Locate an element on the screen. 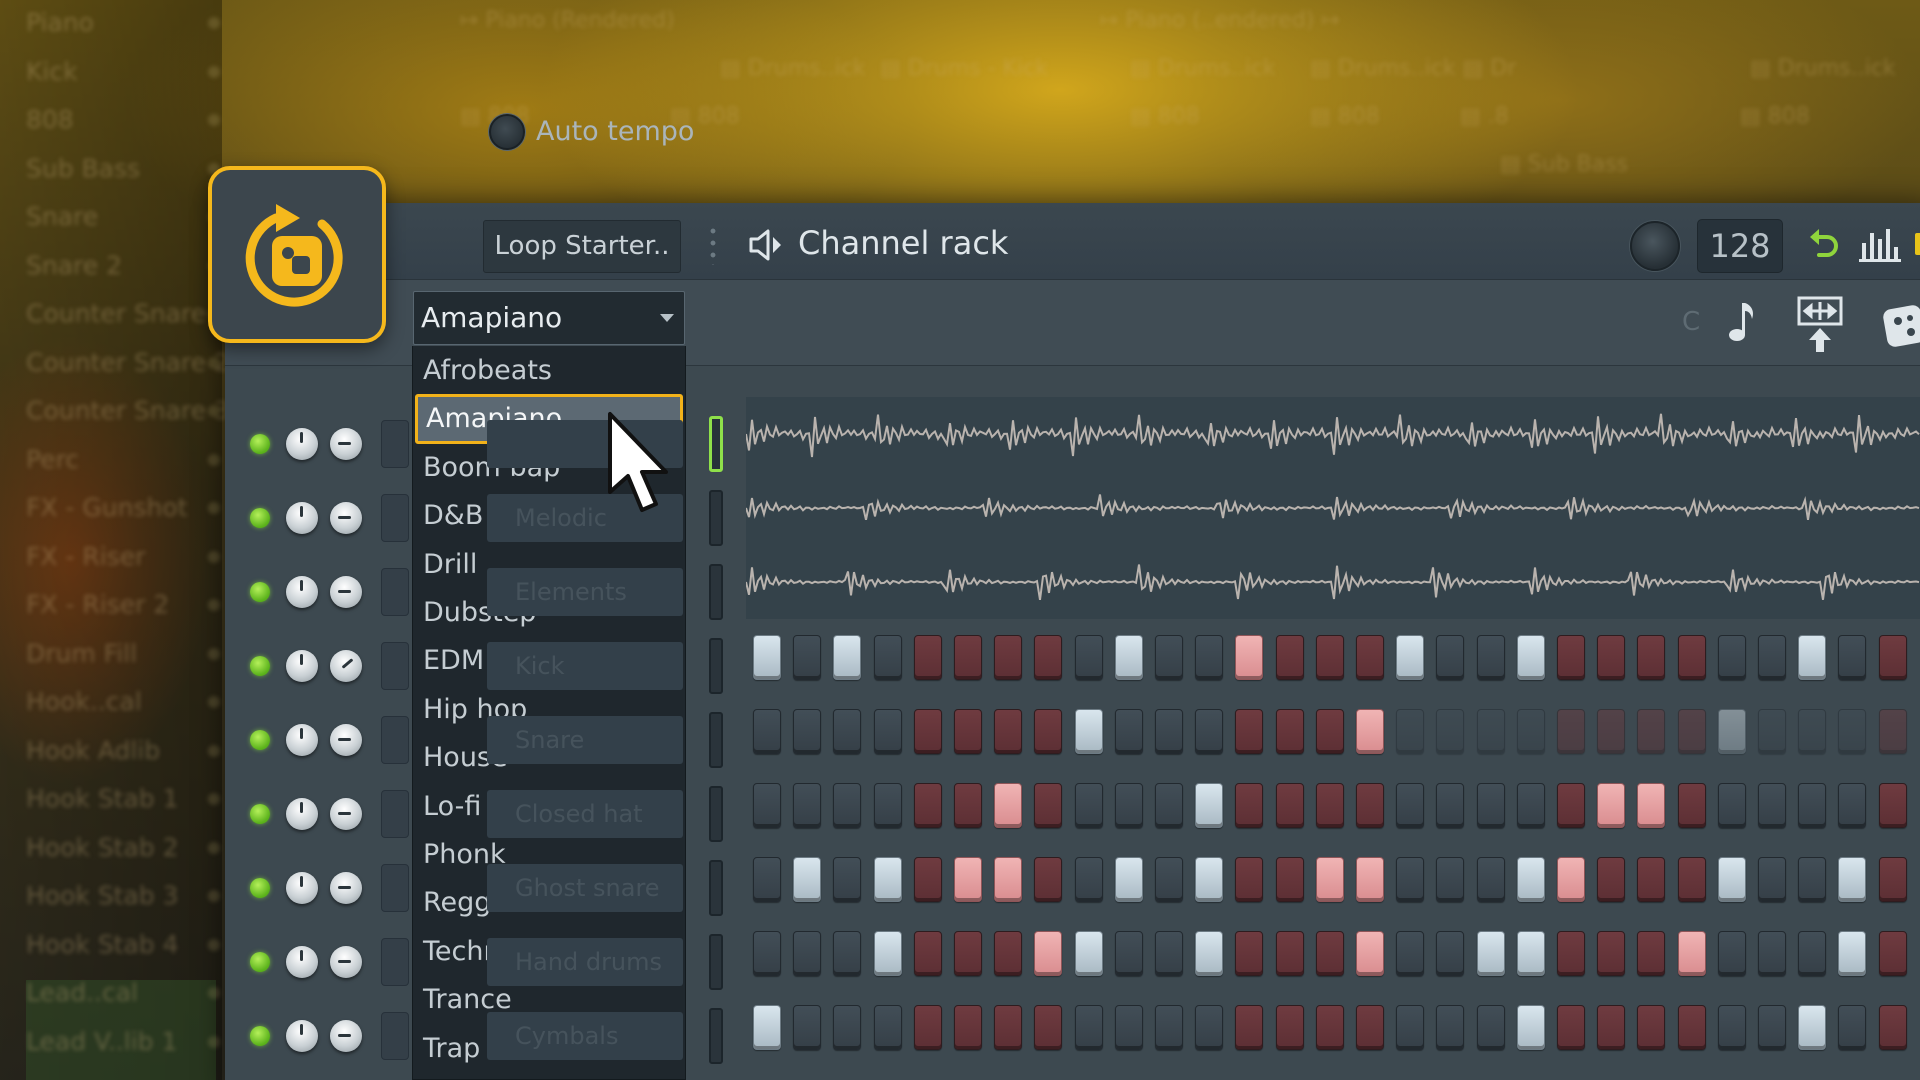 The width and height of the screenshot is (1920, 1080). channel-name-button: Cymbals is located at coordinates (585, 1036).